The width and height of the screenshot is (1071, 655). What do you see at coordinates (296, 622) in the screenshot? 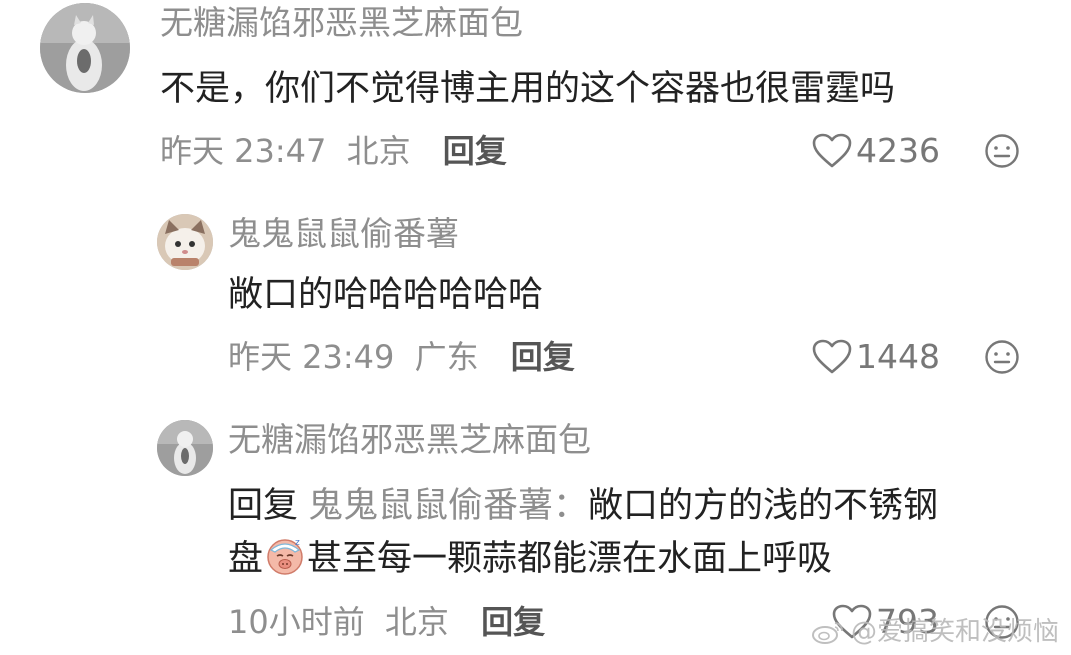
I see `comment-time: 10小时前` at bounding box center [296, 622].